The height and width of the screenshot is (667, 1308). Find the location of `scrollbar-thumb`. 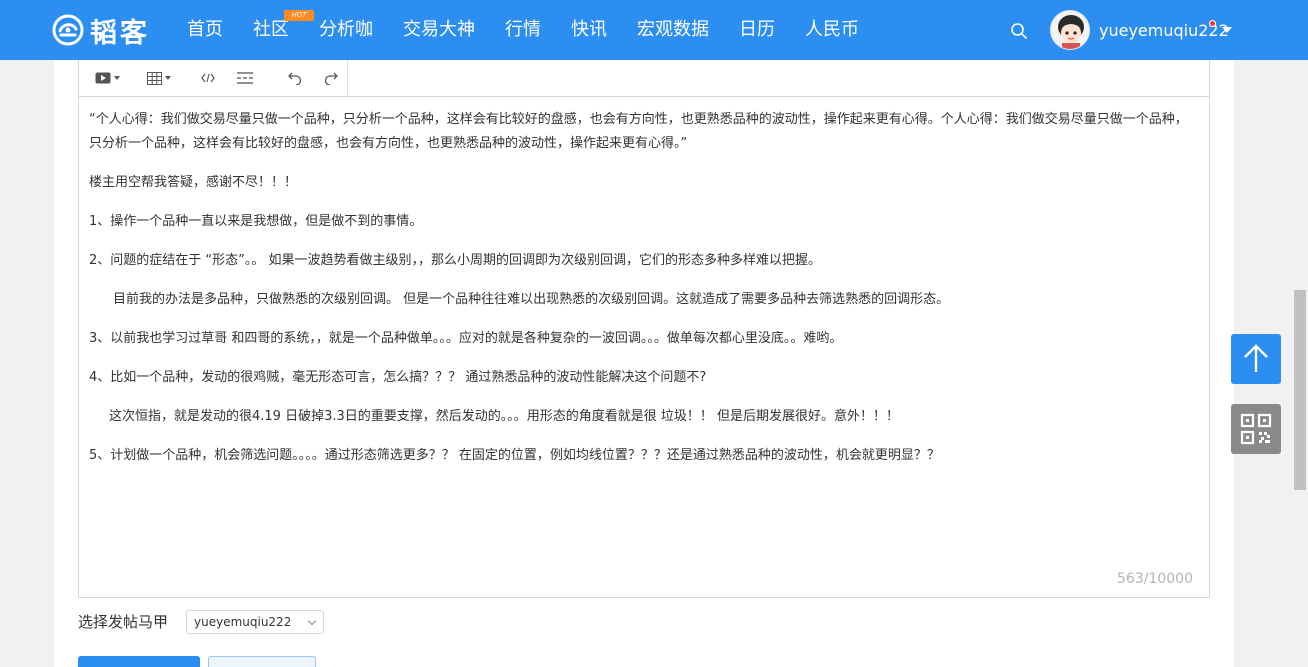

scrollbar-thumb is located at coordinates (1300, 390).